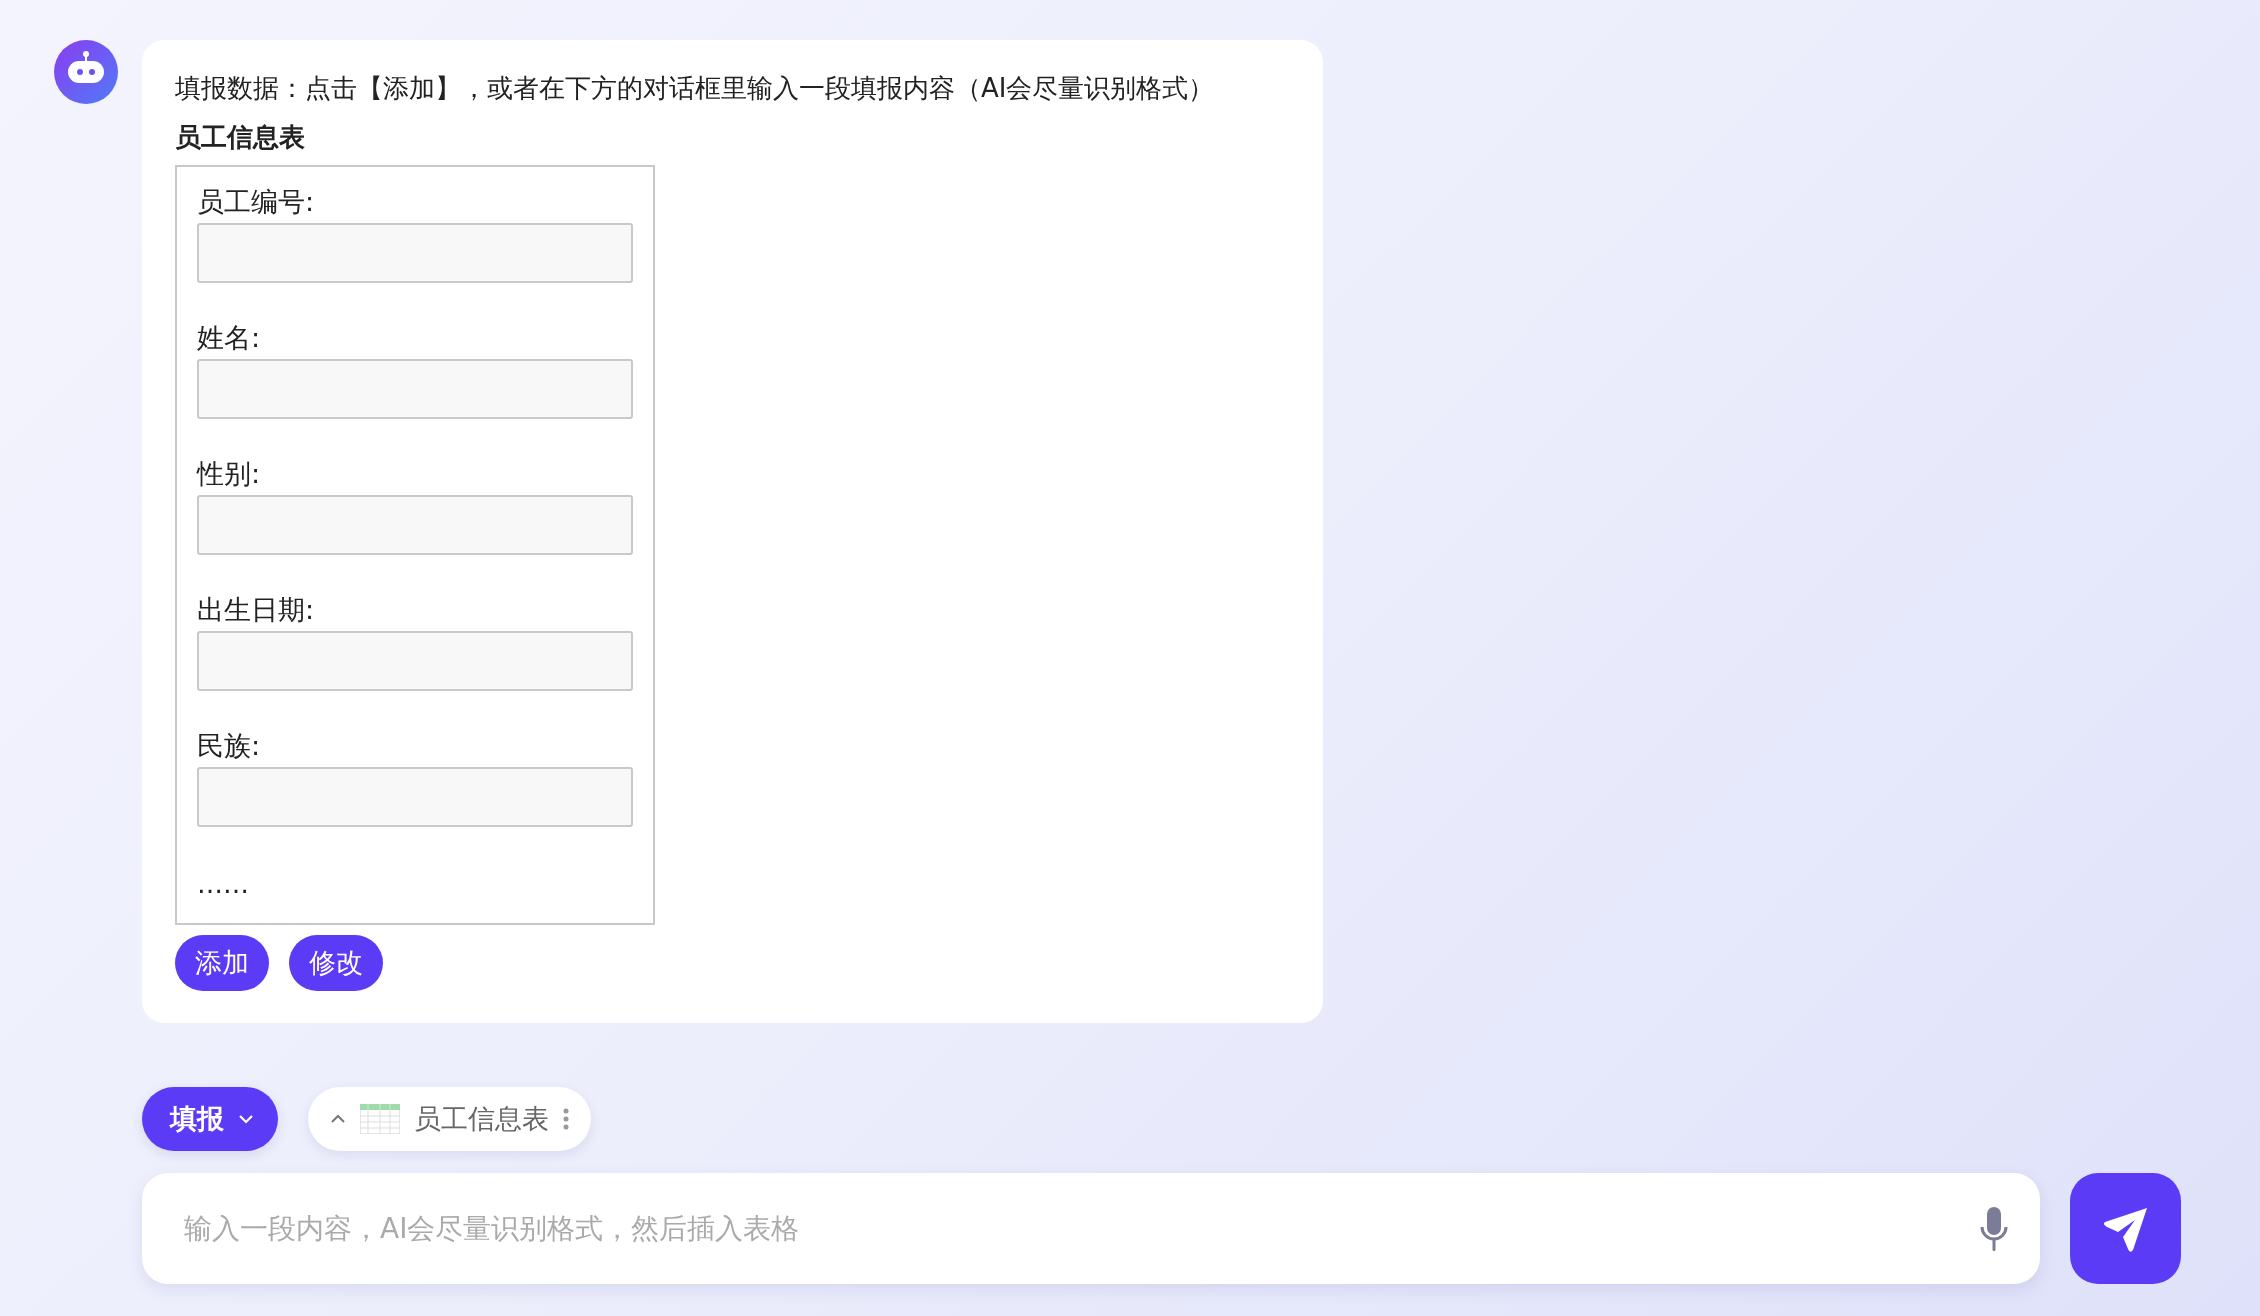 This screenshot has width=2260, height=1316. I want to click on field-label: 民族:, so click(229, 746).